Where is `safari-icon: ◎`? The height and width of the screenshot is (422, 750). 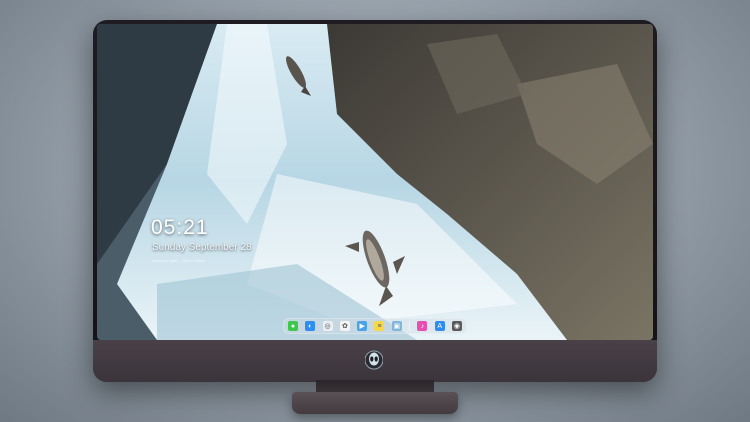
safari-icon: ◎ is located at coordinates (327, 326).